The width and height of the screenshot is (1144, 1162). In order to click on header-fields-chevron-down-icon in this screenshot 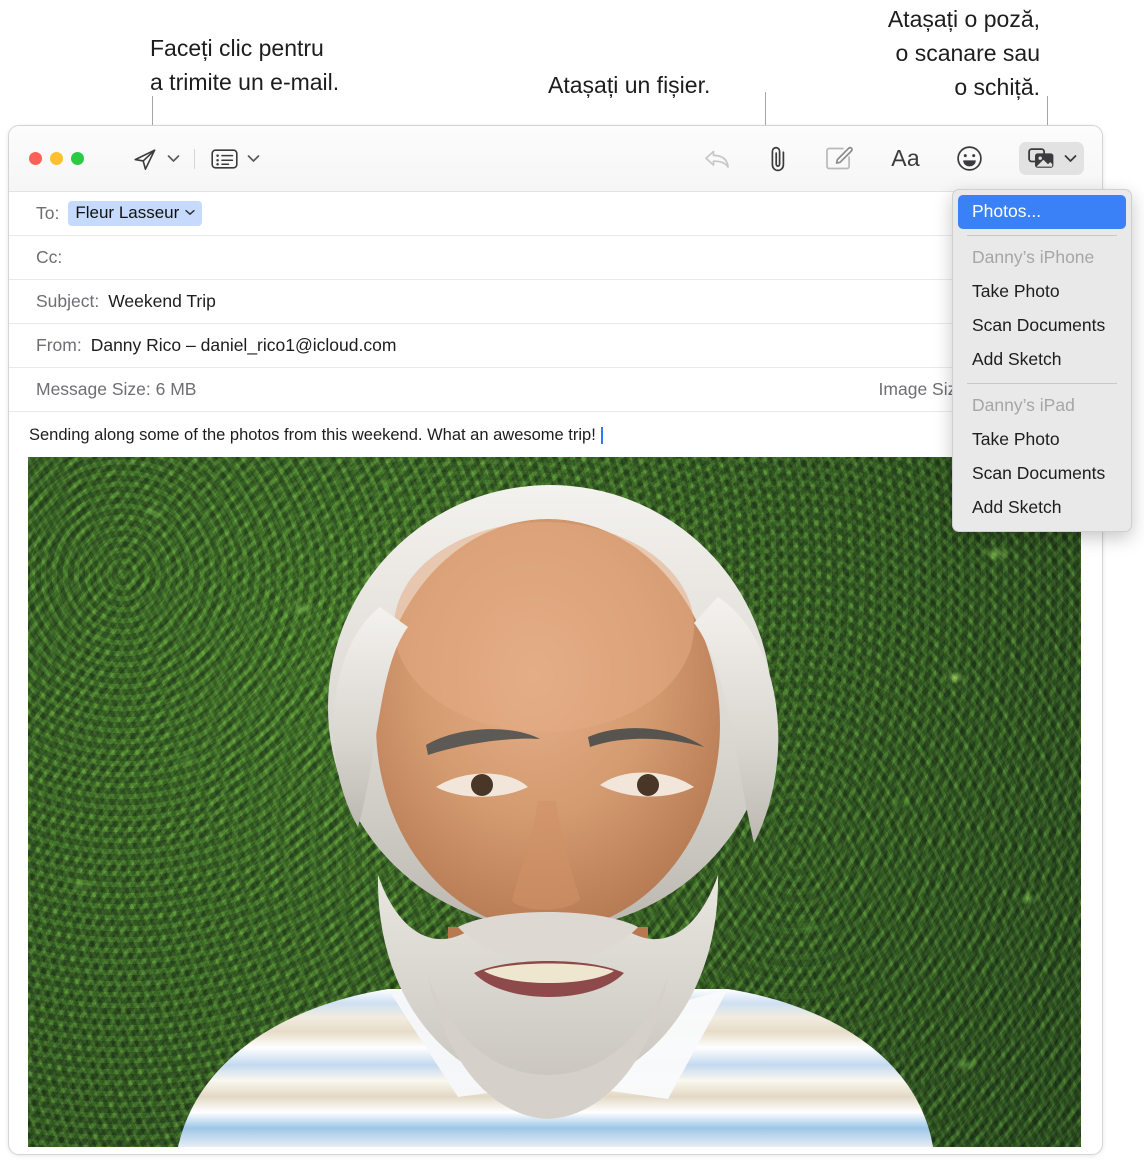, I will do `click(253, 158)`.